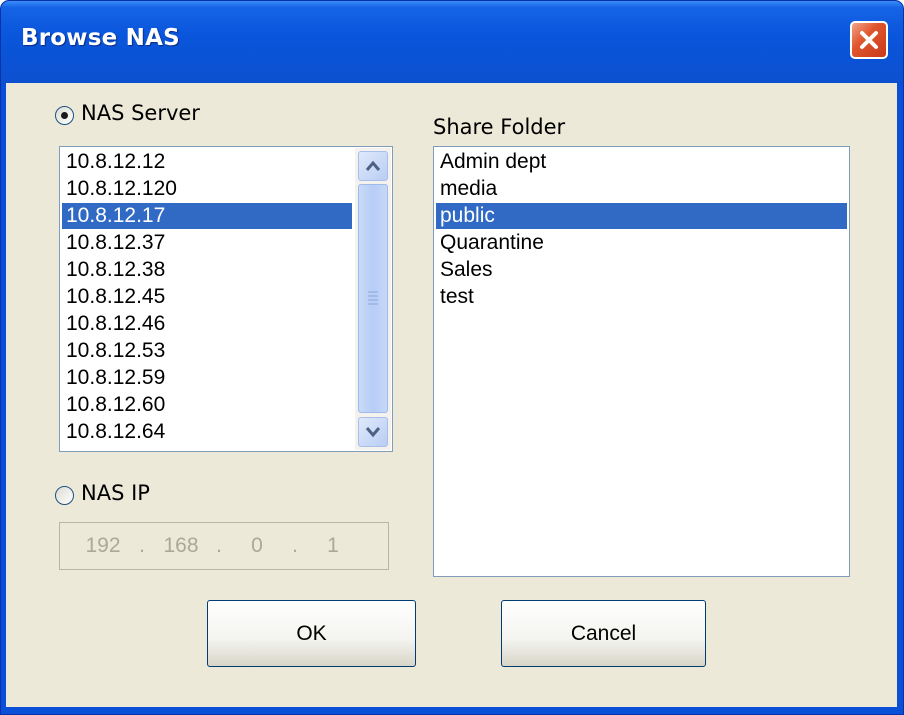  What do you see at coordinates (224, 546) in the screenshot?
I see `nas-ip-address-field: 192 . 168 . 0 . 1` at bounding box center [224, 546].